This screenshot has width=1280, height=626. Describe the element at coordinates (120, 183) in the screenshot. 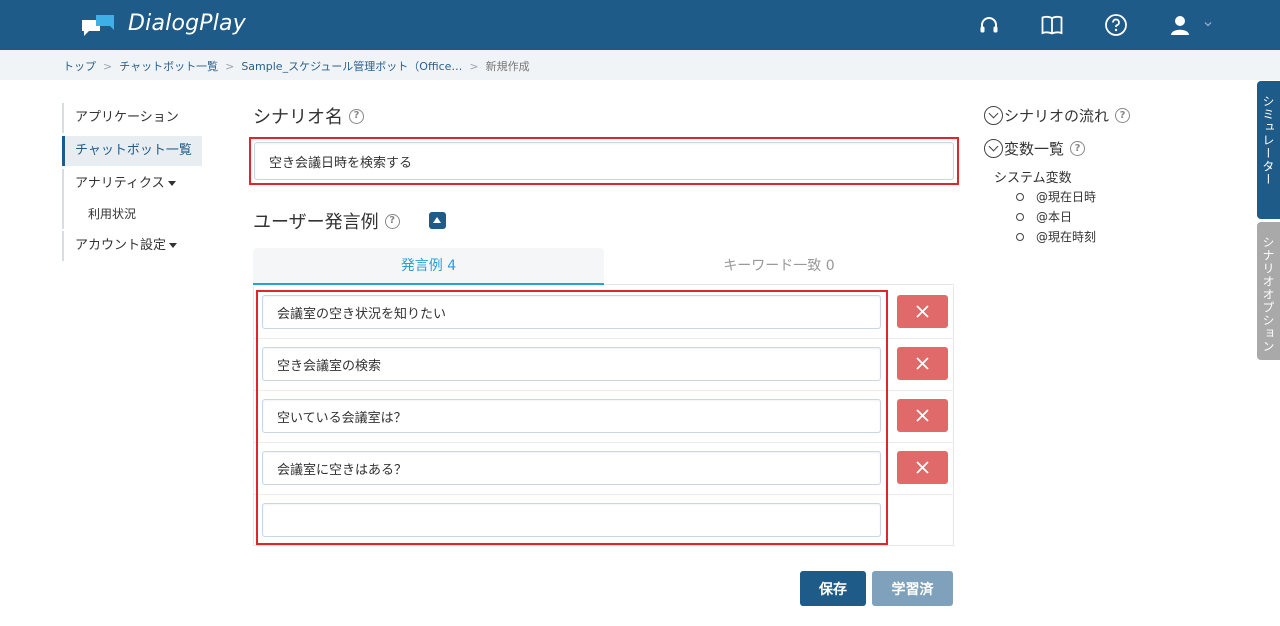

I see `sidebar-item-label: アナリティクス` at that location.